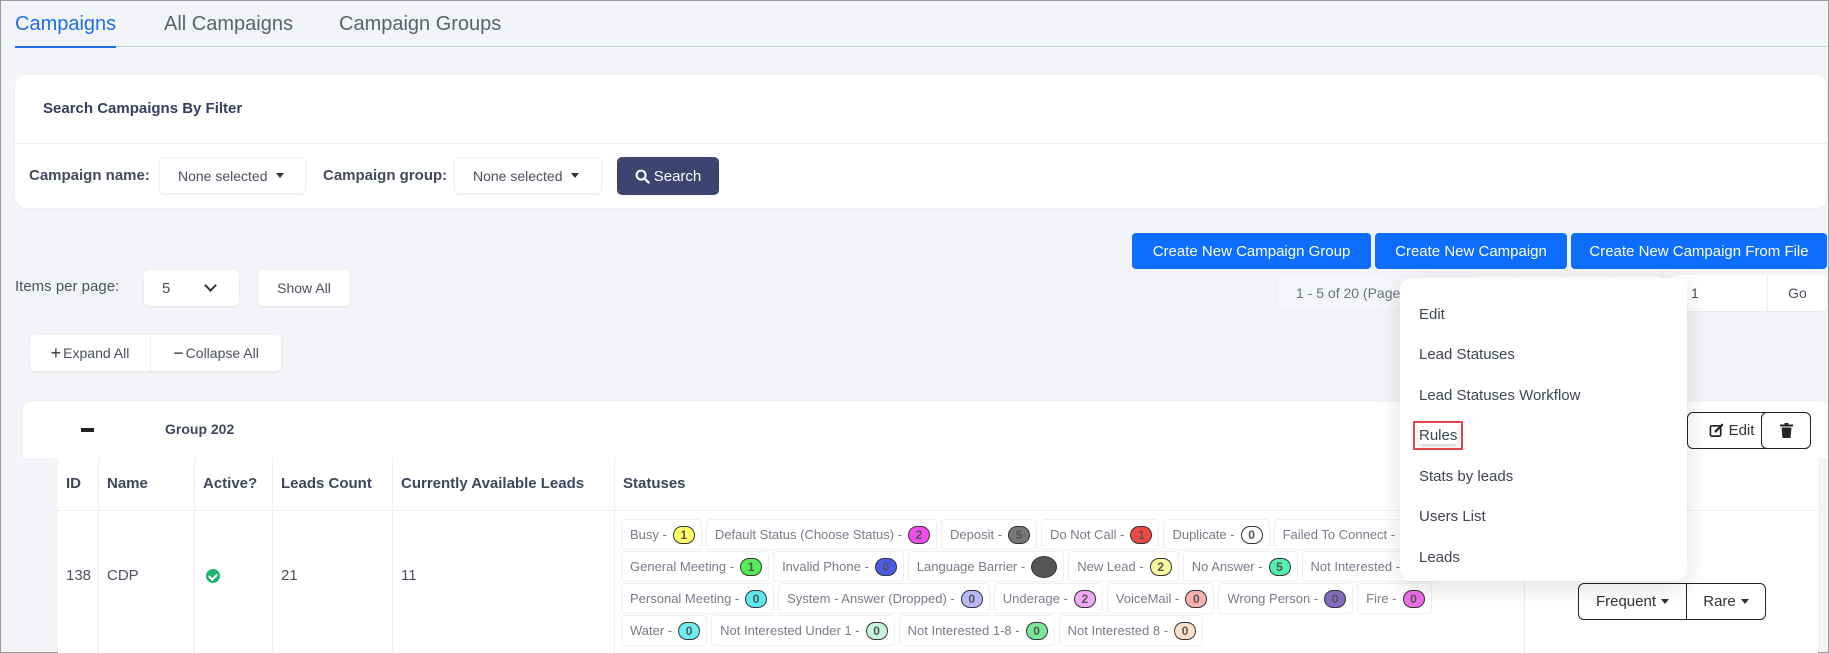 This screenshot has height=653, width=1829. Describe the element at coordinates (232, 175) in the screenshot. I see `campaign-name-select: None selected` at that location.